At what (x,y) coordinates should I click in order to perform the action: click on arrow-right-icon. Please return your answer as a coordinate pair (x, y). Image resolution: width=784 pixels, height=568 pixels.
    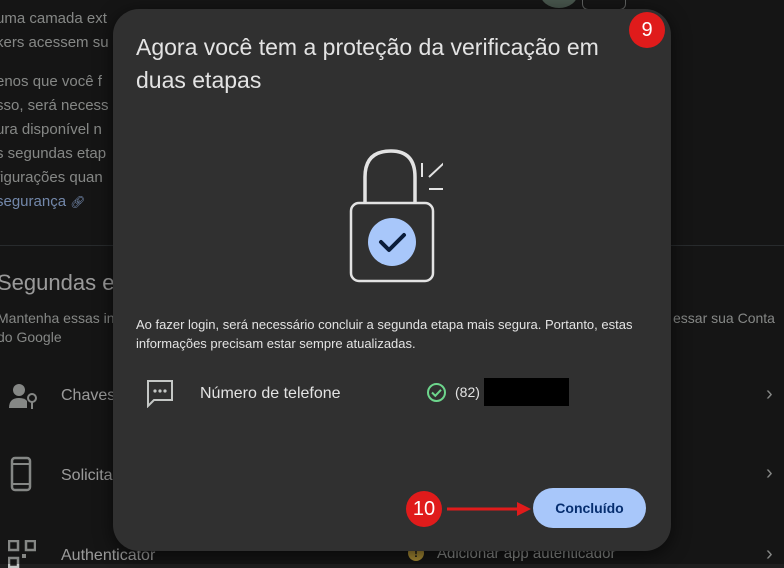
    Looking at the image, I should click on (489, 509).